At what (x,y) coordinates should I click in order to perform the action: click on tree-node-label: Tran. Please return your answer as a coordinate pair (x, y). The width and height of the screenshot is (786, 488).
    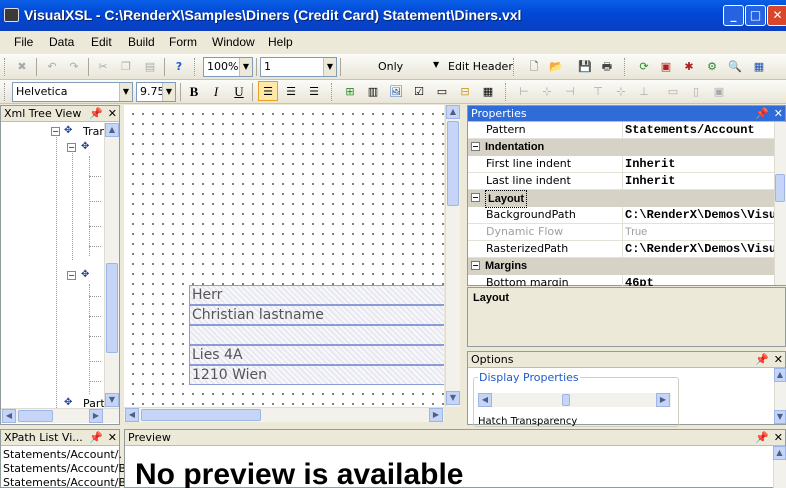
    Looking at the image, I should click on (94, 131).